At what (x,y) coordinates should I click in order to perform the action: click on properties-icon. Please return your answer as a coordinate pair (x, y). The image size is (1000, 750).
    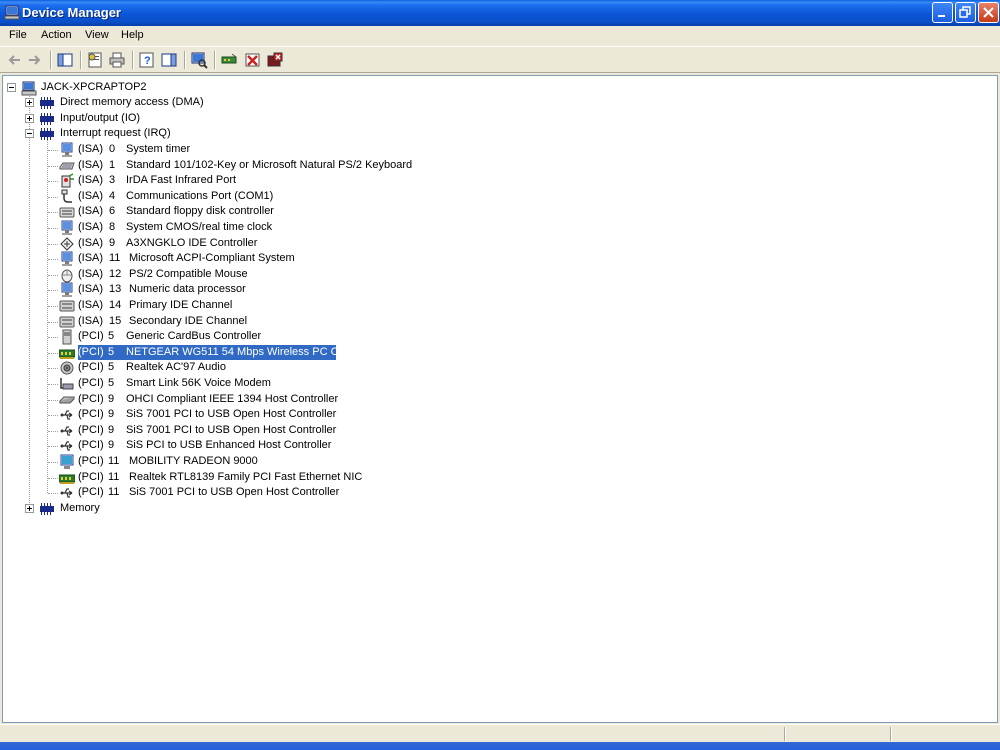
    Looking at the image, I should click on (95, 60).